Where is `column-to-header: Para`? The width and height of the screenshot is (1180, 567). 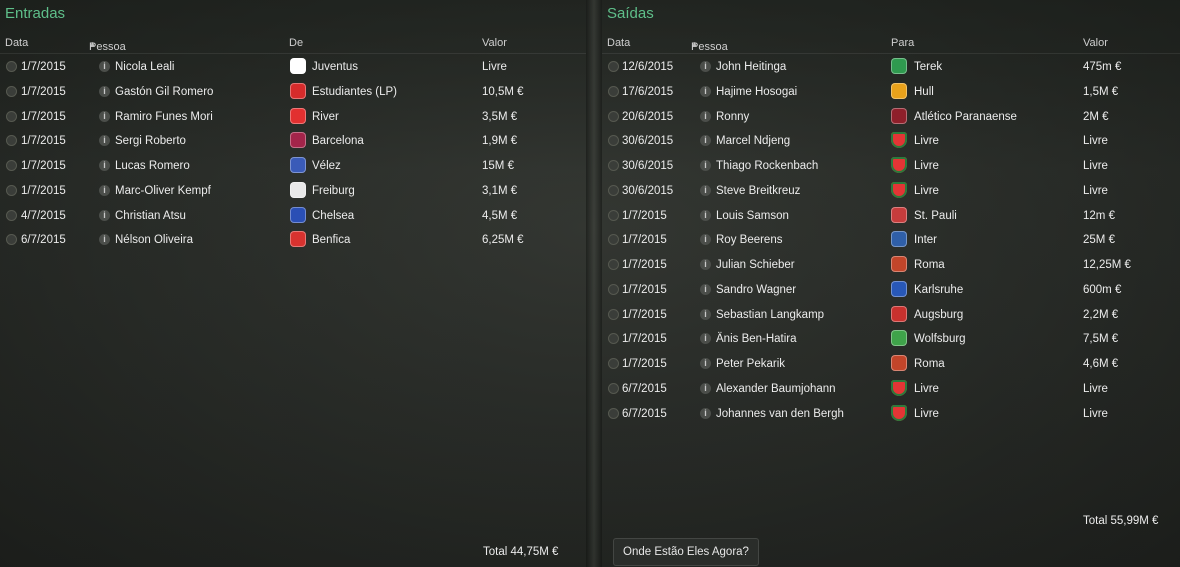
column-to-header: Para is located at coordinates (902, 43).